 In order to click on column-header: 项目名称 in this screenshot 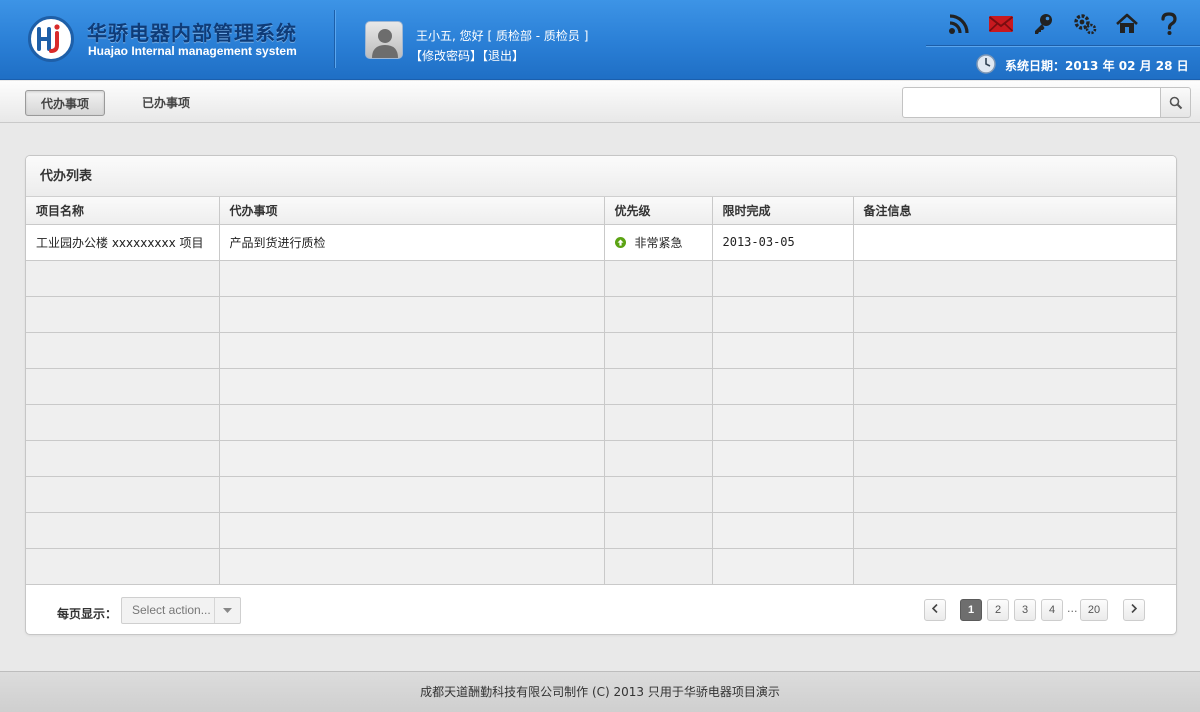, I will do `click(123, 211)`.